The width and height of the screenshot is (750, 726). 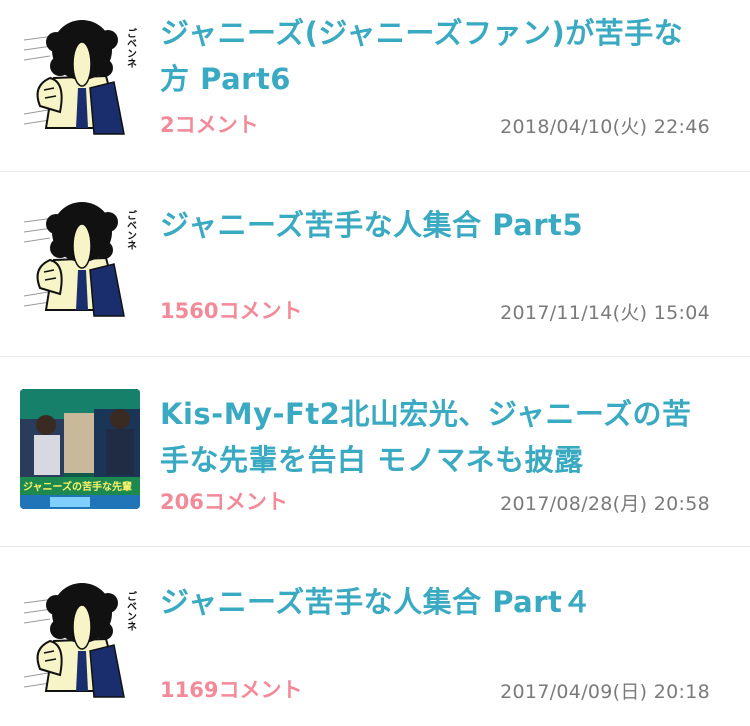 I want to click on post-date: 2018/04/10(火) 22:46, so click(x=605, y=127).